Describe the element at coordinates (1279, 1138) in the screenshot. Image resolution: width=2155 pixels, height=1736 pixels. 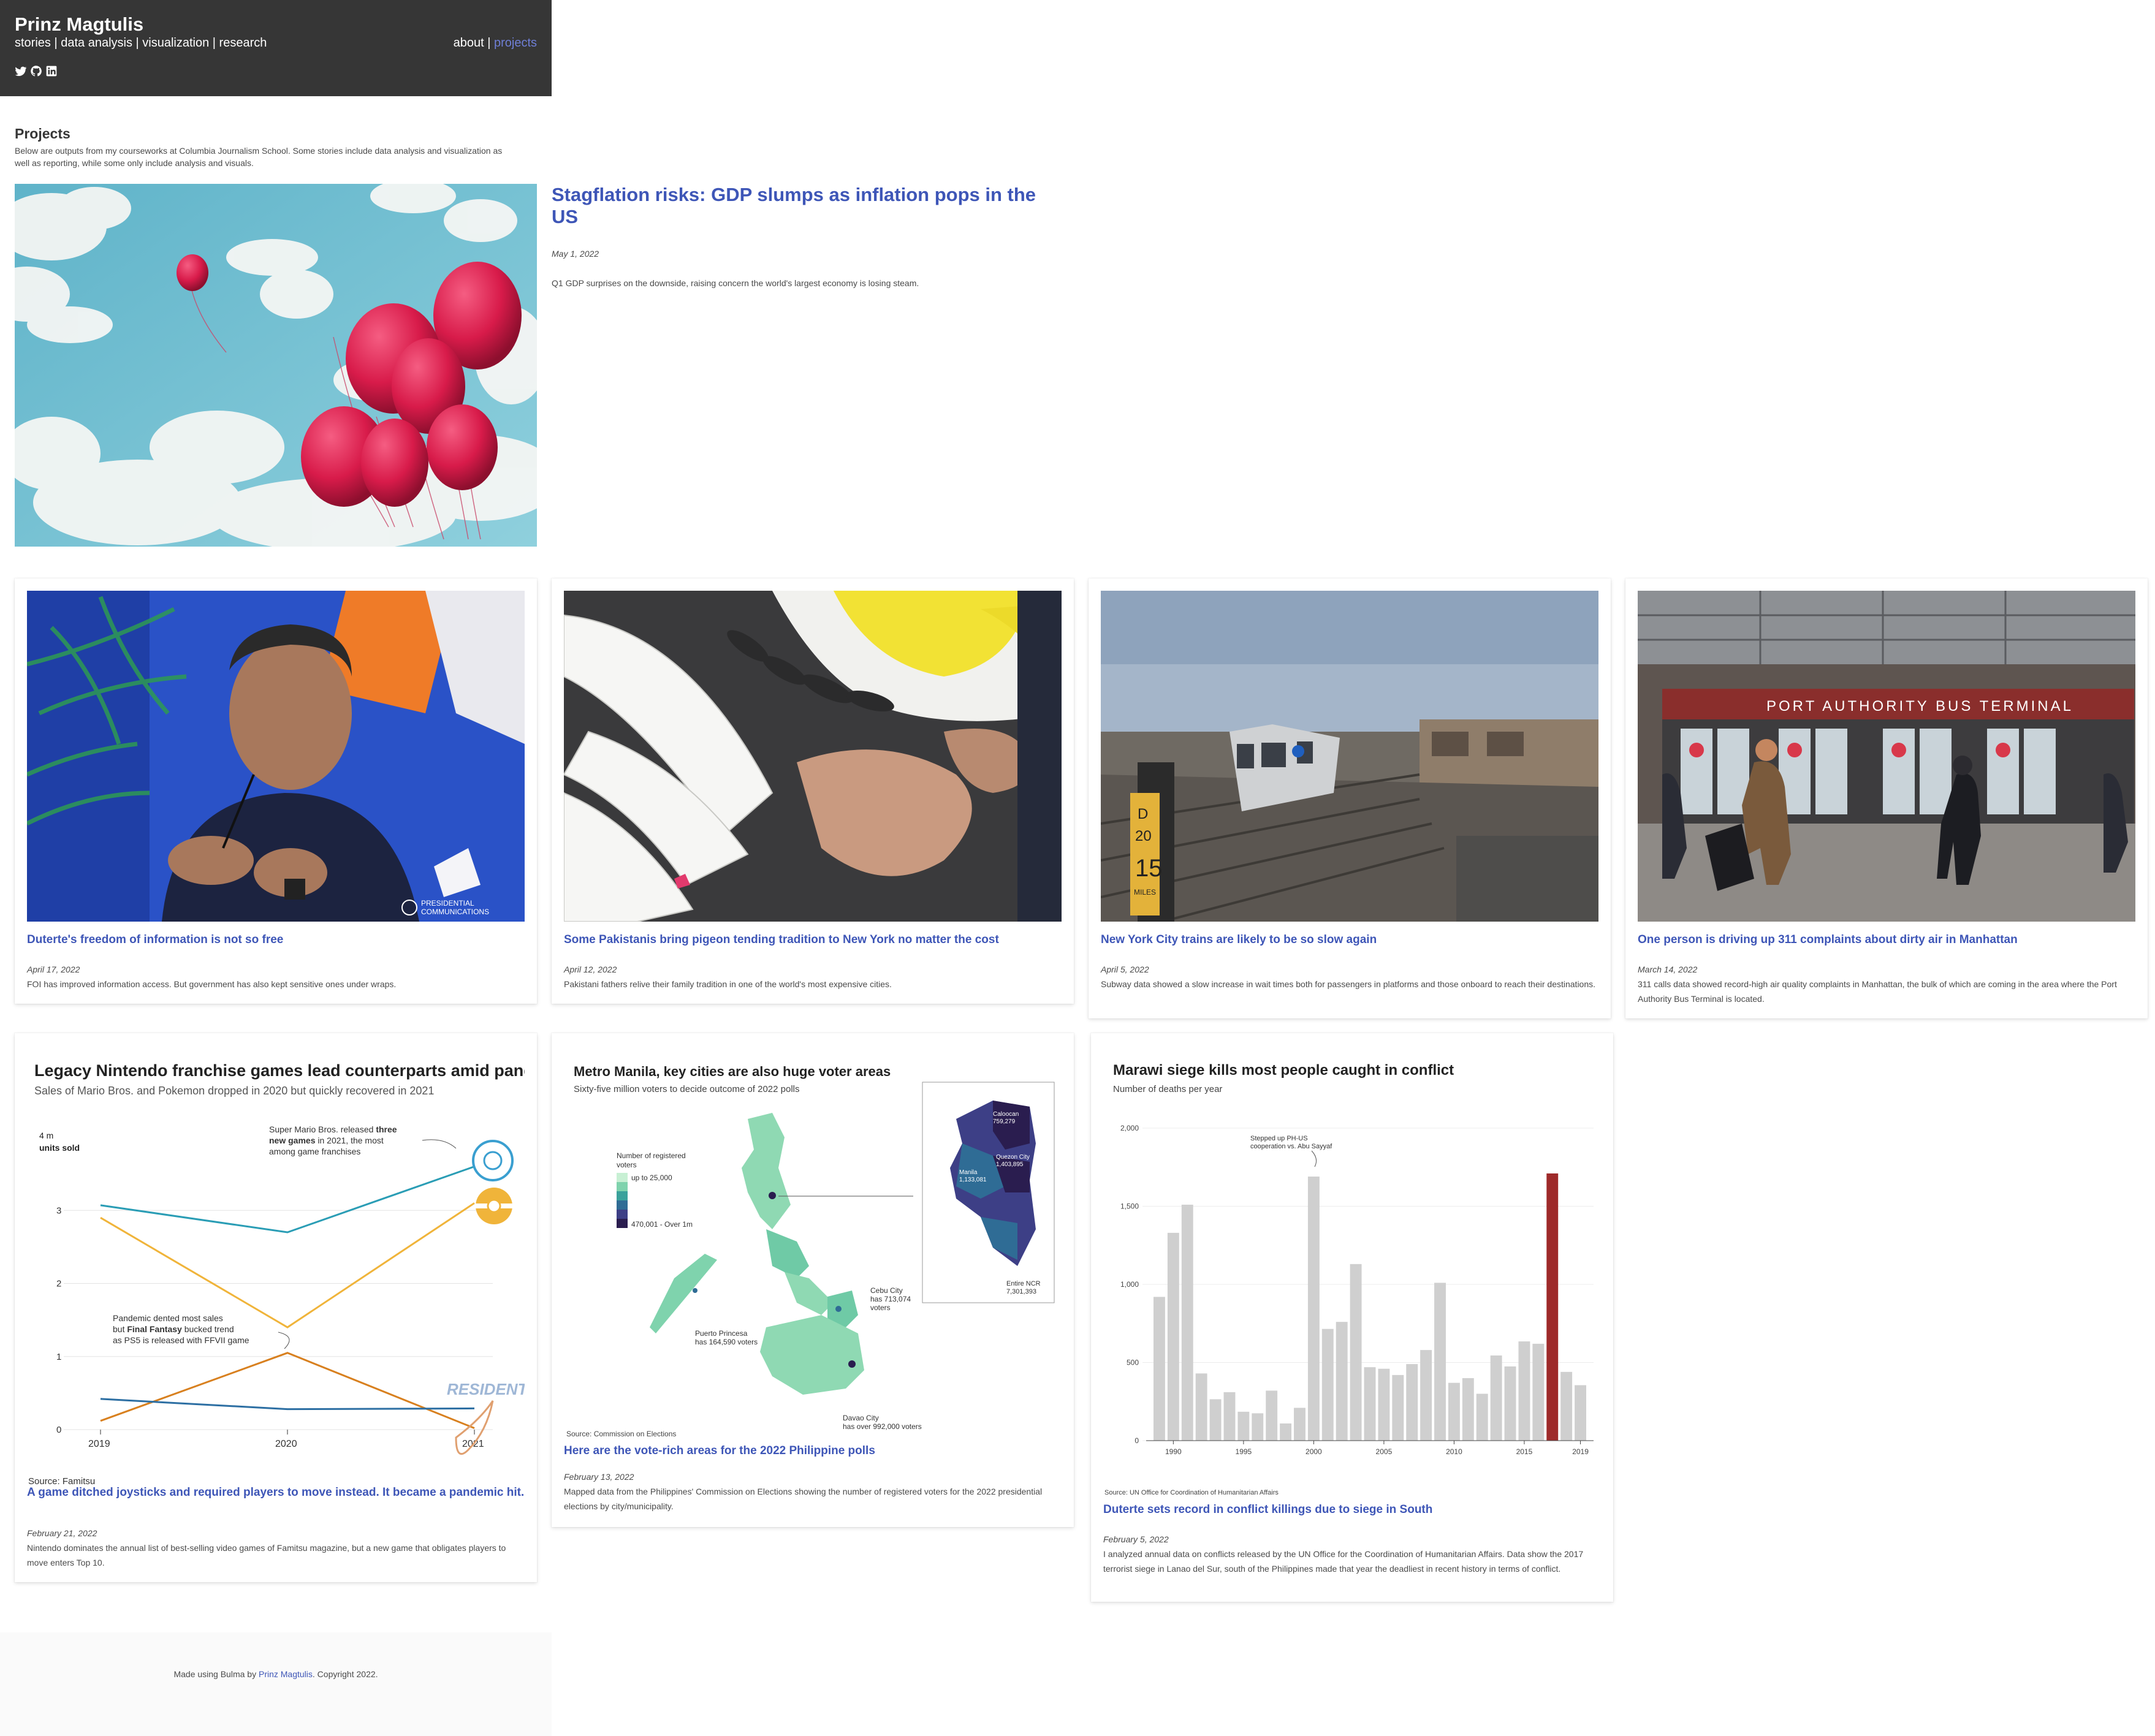
I see `chart-annotation: Stepped up PH-US` at that location.